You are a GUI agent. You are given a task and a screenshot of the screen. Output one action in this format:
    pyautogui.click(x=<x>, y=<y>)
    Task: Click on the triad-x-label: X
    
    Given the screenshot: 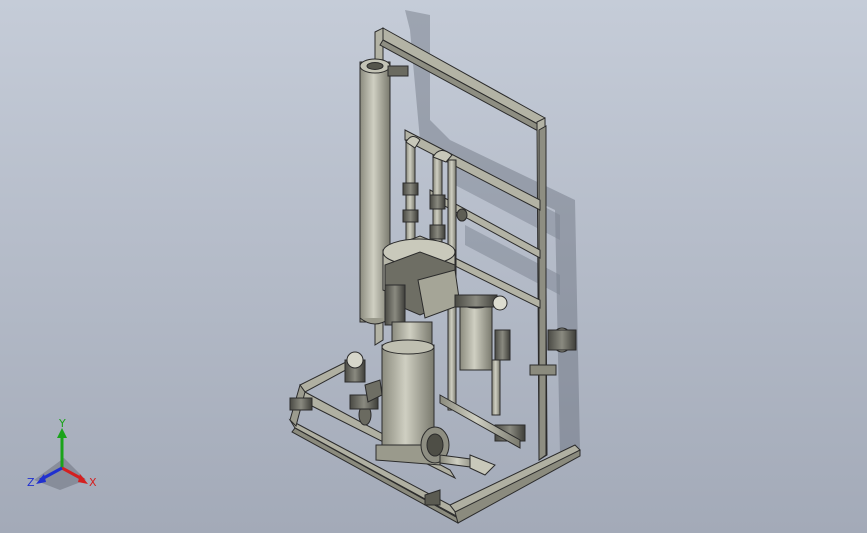 What is the action you would take?
    pyautogui.click(x=93, y=482)
    